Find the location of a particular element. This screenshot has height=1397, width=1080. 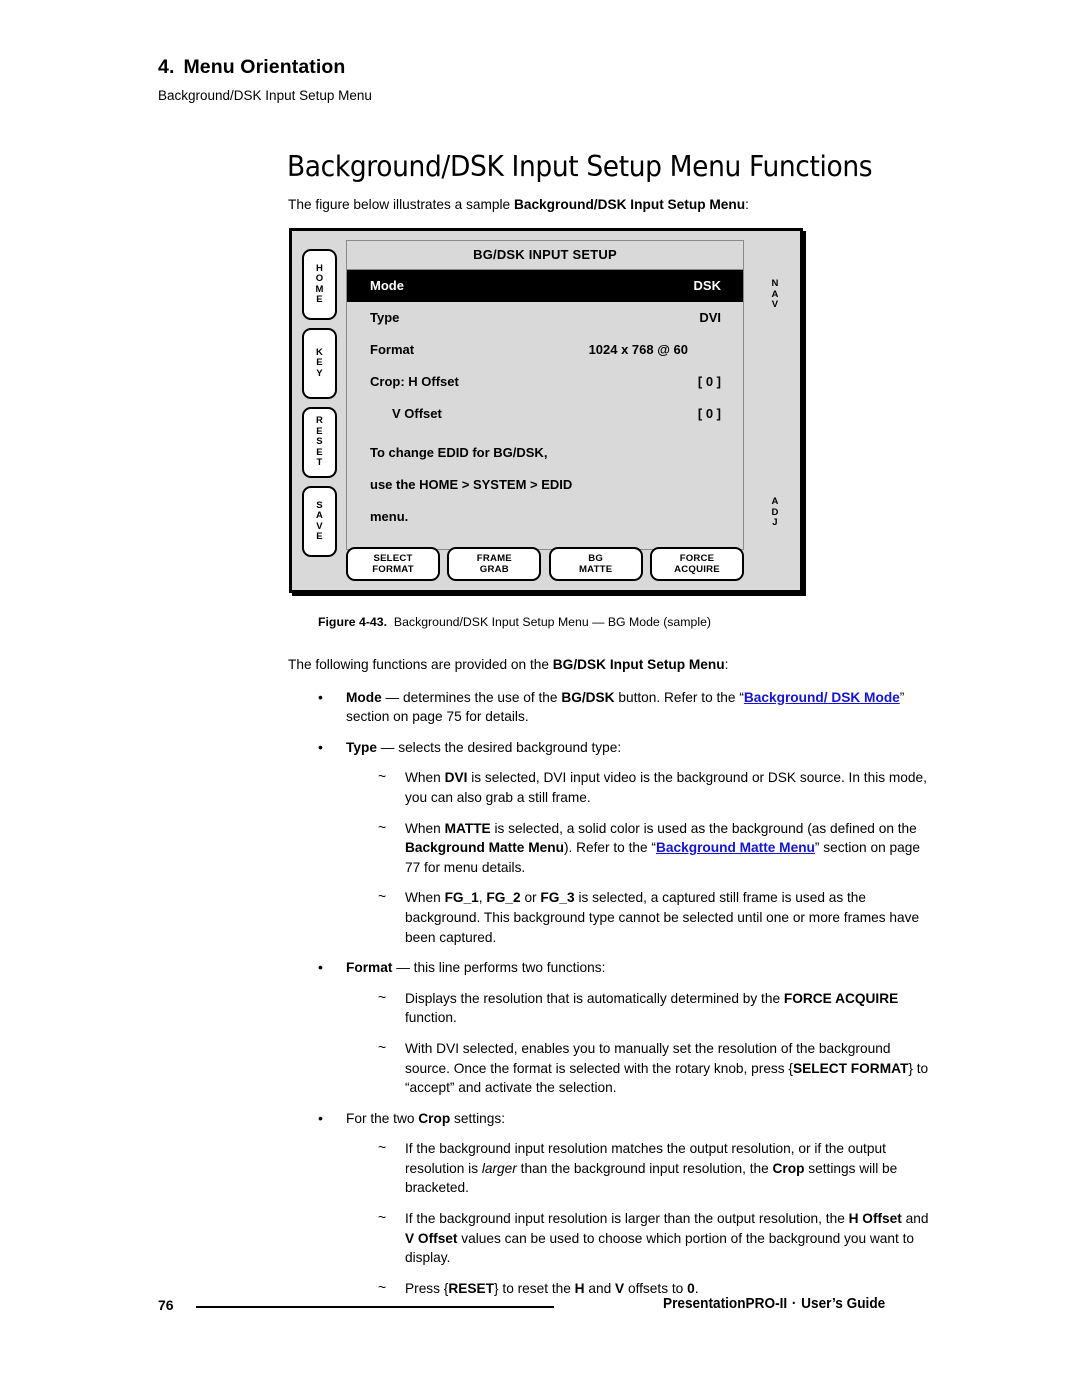

chapter-heading: 4. Menu Orientation is located at coordinates (251, 67).